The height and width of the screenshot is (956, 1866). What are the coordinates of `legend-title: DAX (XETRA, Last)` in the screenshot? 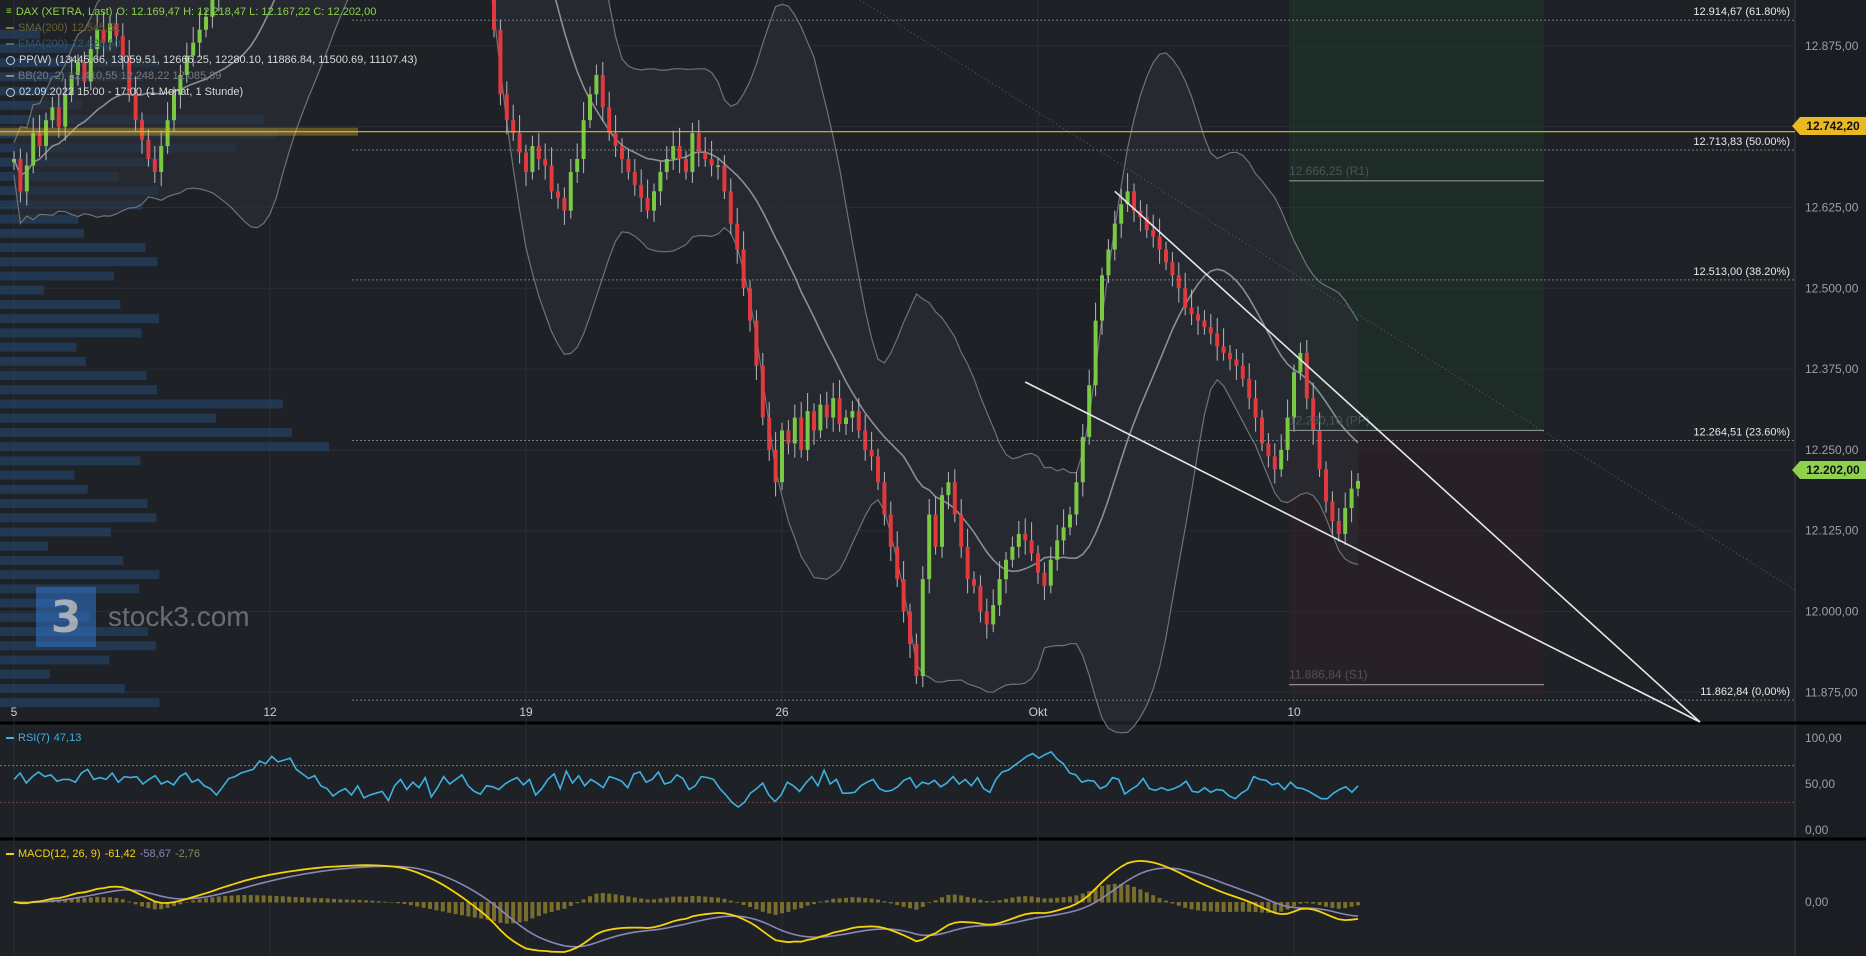 It's located at (64, 12).